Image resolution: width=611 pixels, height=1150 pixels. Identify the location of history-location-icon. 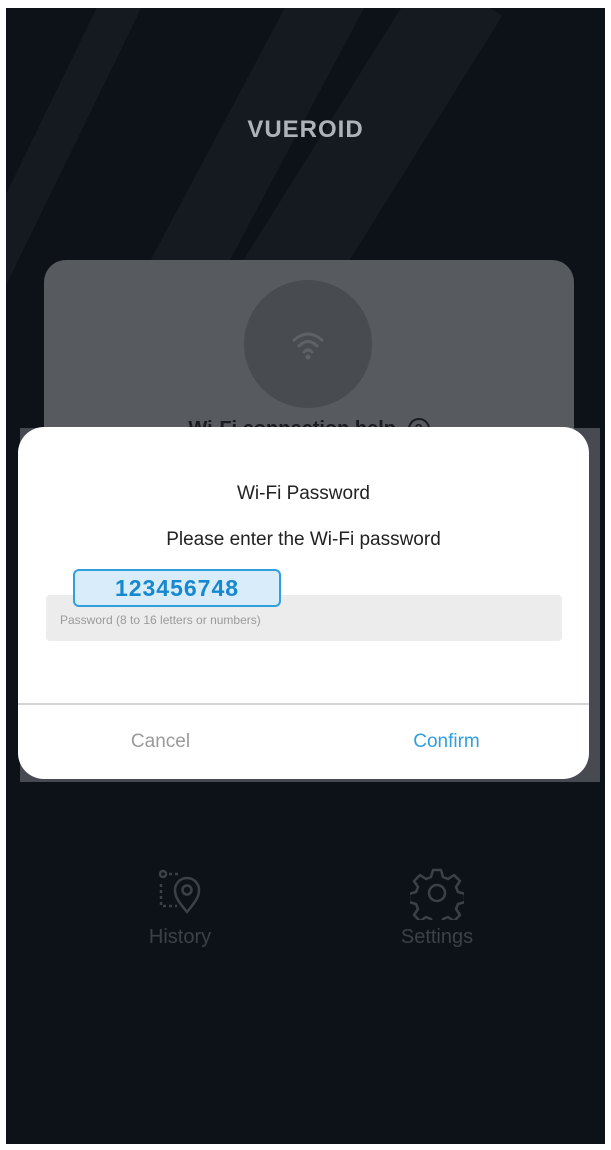
(179, 891).